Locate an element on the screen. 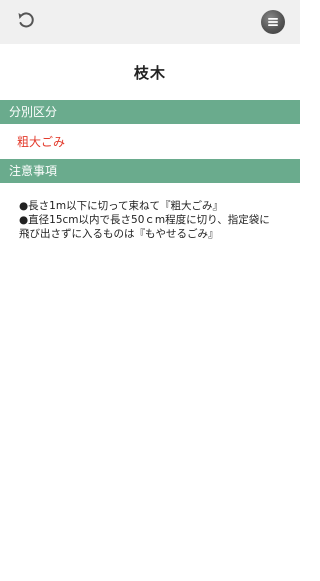 Image resolution: width=320 pixels, height=581 pixels. page-title: 枝木 is located at coordinates (149, 72).